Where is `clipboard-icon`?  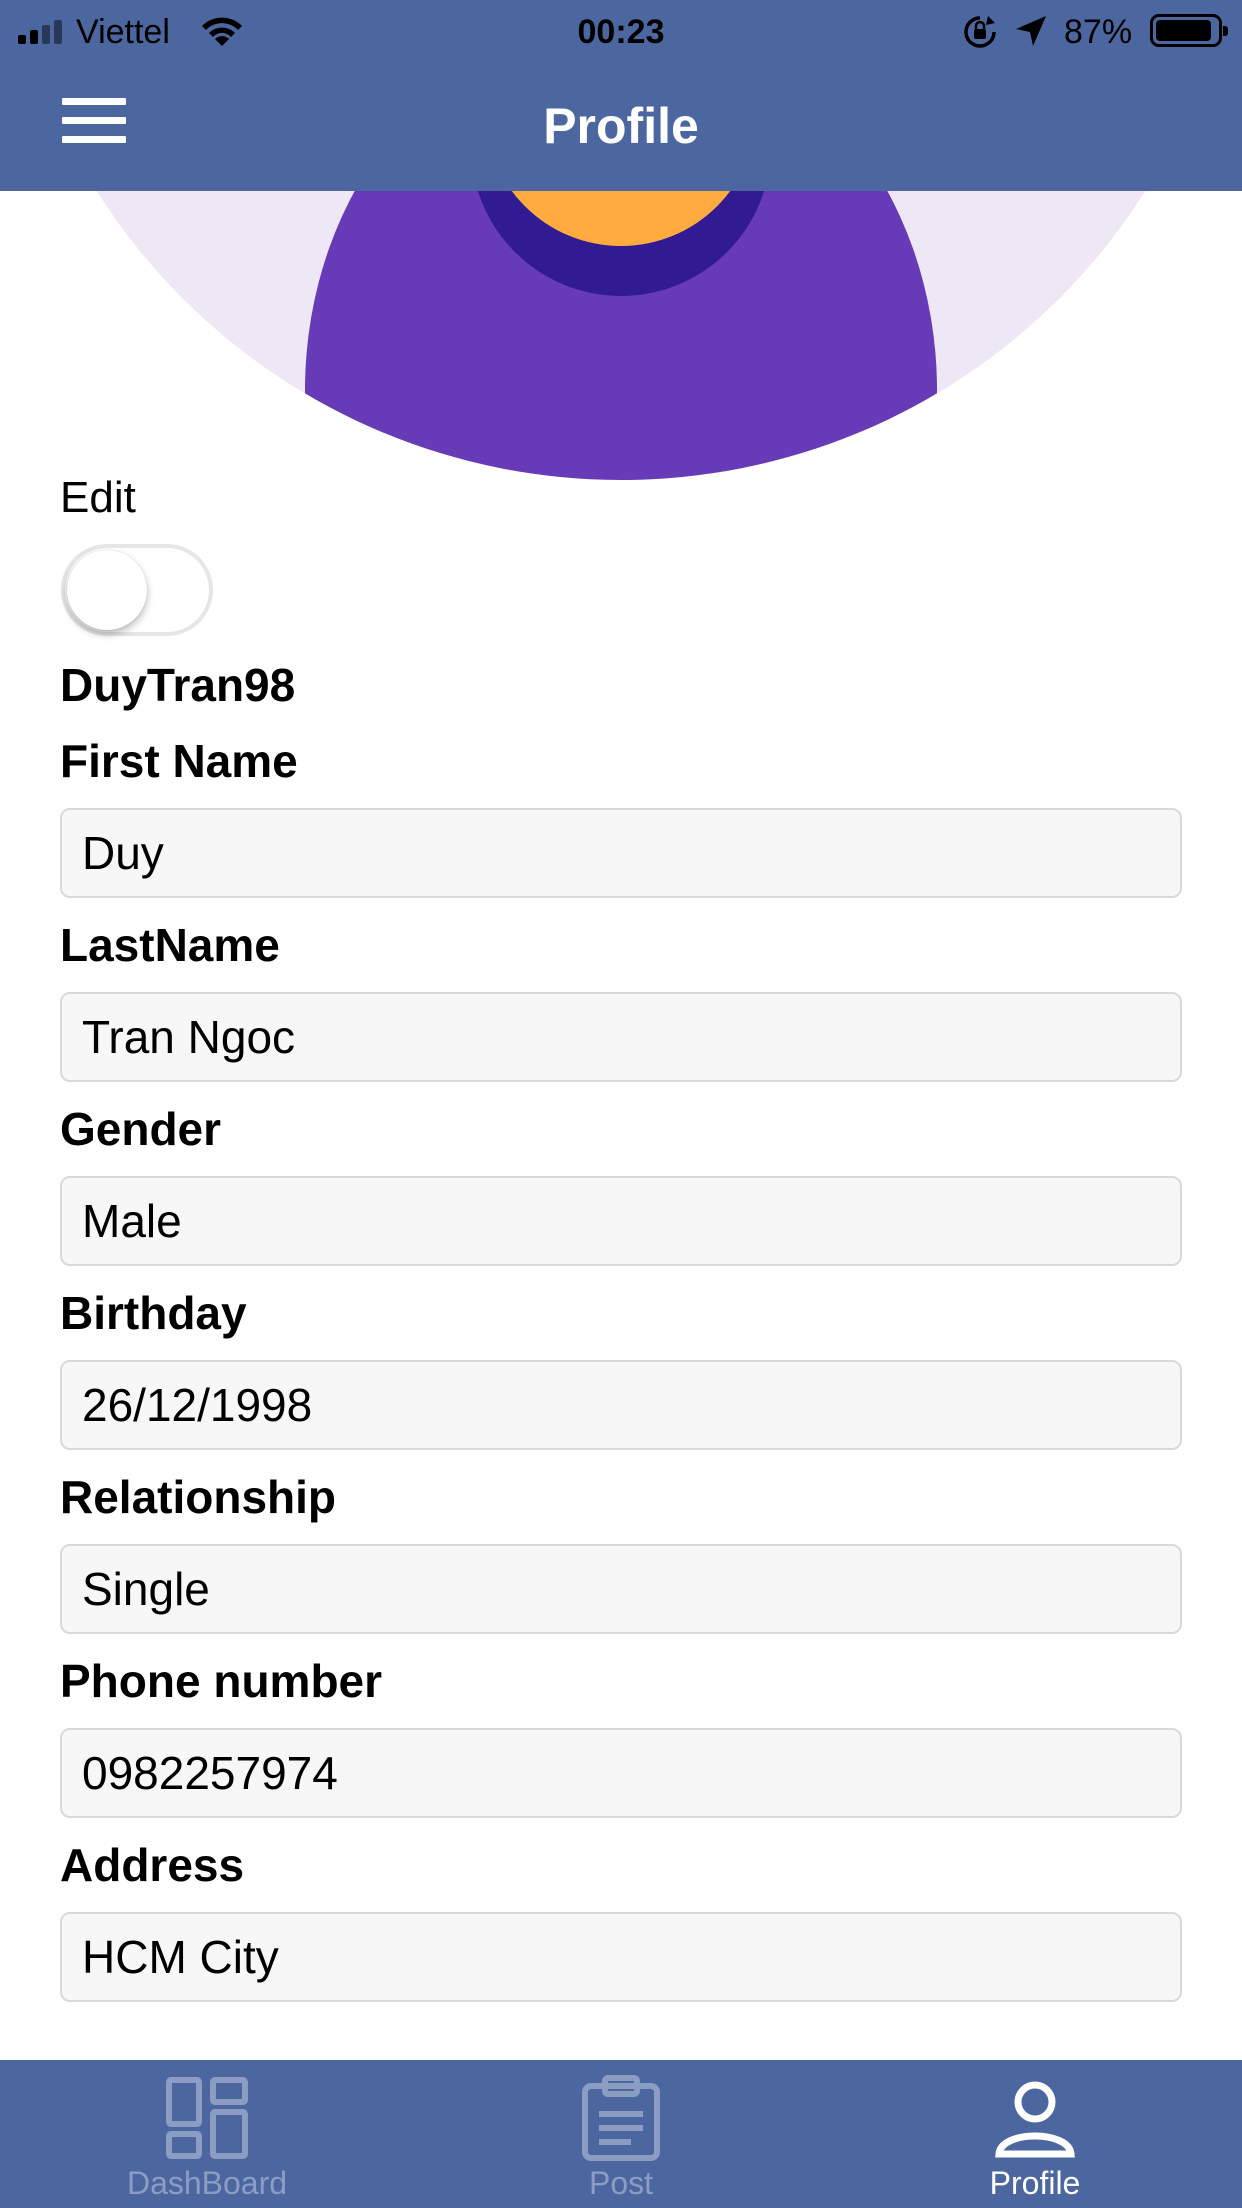
clipboard-icon is located at coordinates (621, 2118).